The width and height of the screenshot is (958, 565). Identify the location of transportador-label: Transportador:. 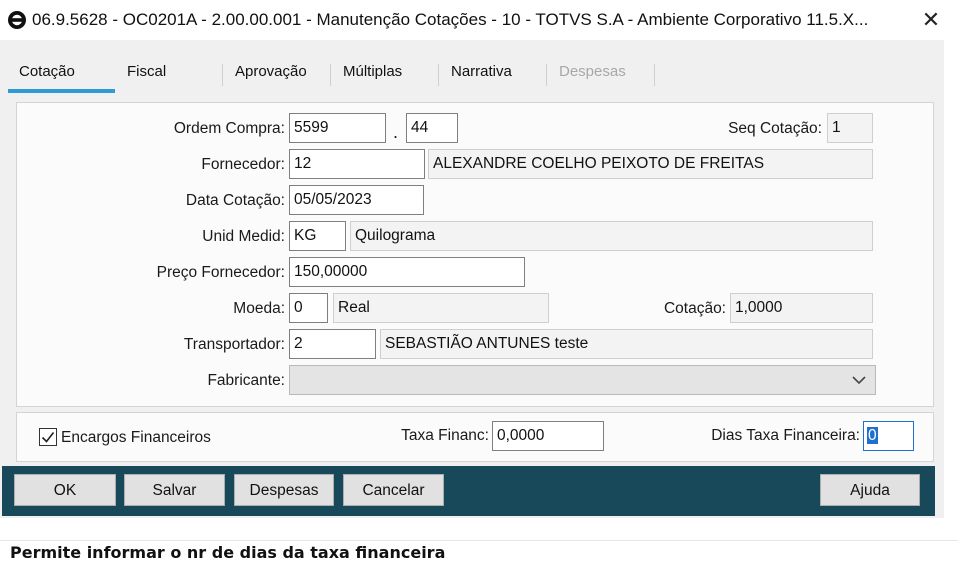
(234, 344).